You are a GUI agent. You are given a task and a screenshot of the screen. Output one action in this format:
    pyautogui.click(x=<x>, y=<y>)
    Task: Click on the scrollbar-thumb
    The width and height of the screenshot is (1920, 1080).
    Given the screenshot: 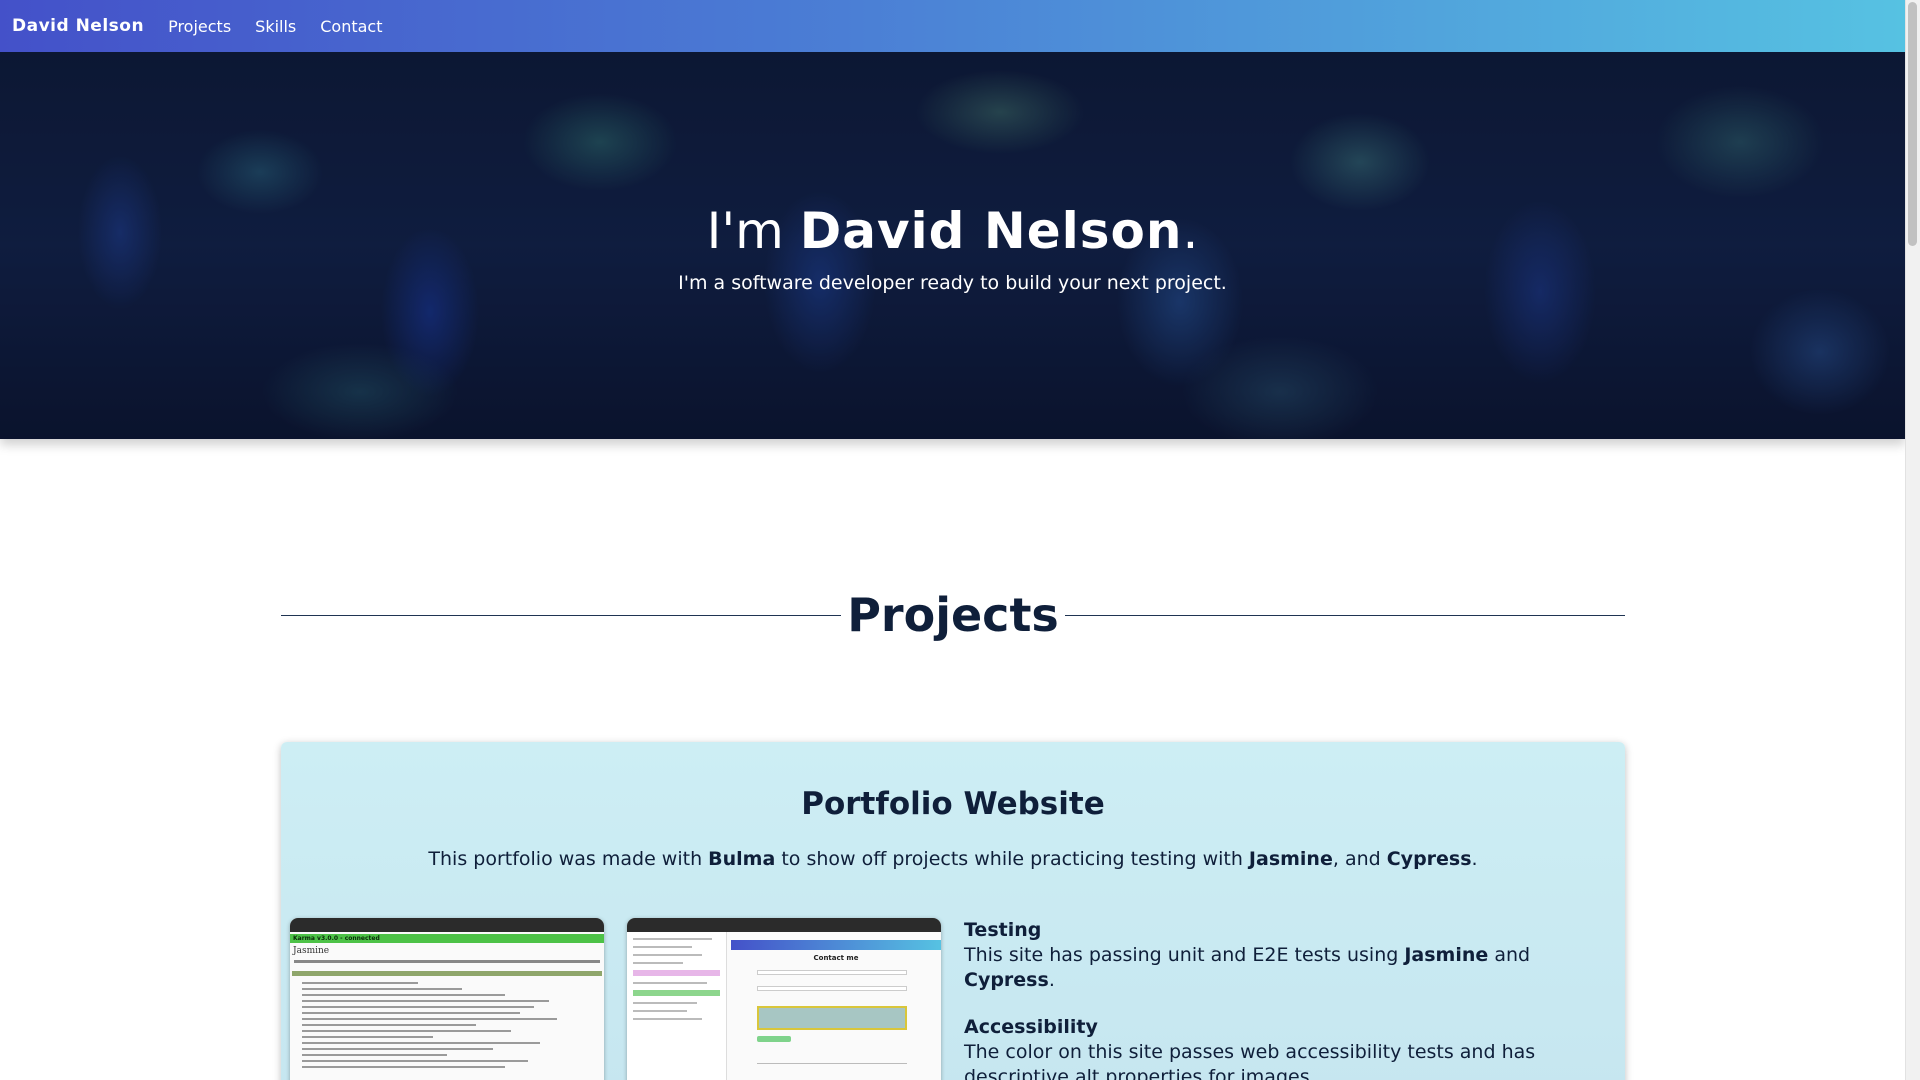 What is the action you would take?
    pyautogui.click(x=1912, y=124)
    